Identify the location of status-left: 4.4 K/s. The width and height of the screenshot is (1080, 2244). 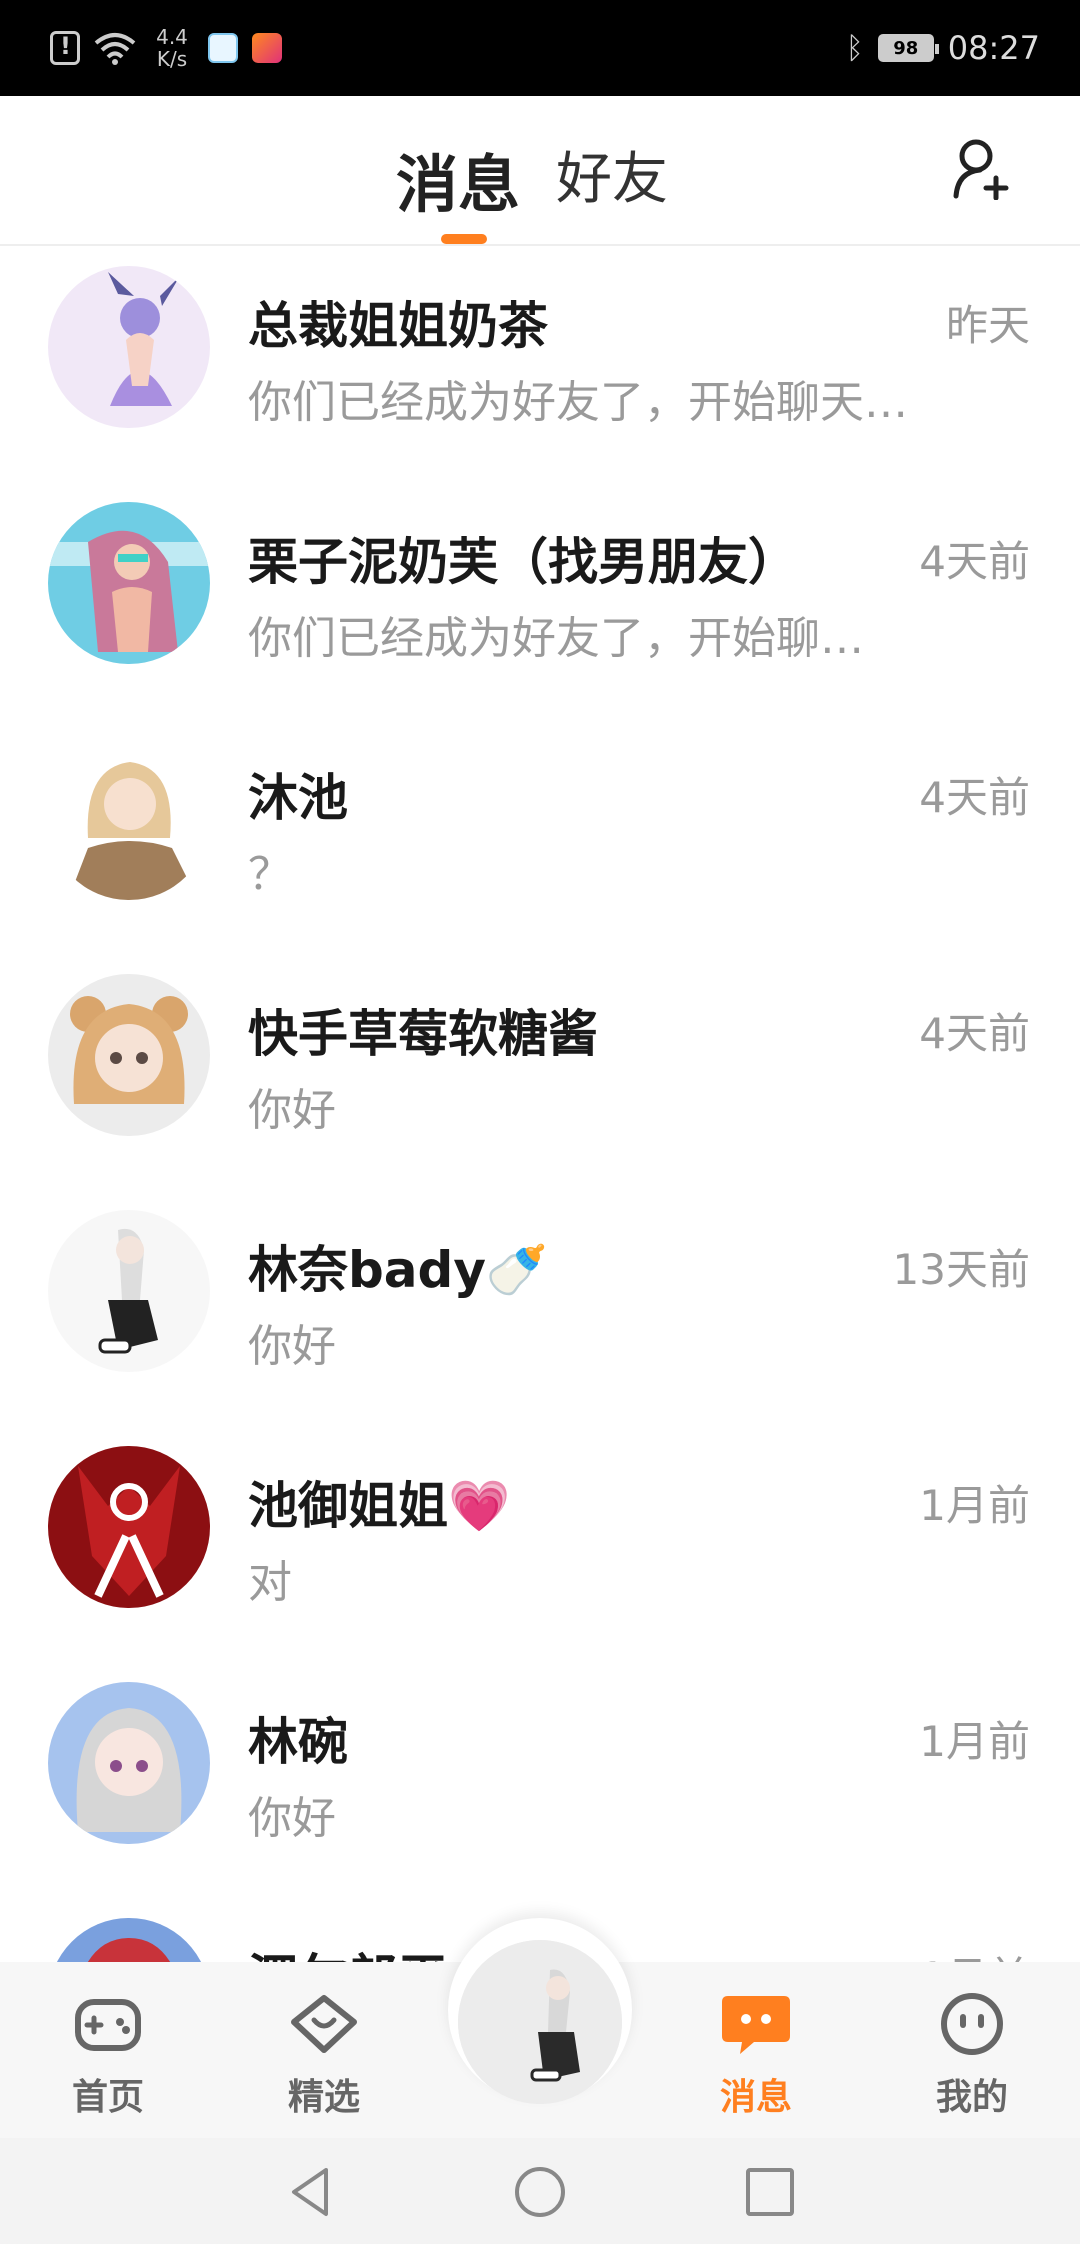
(166, 48).